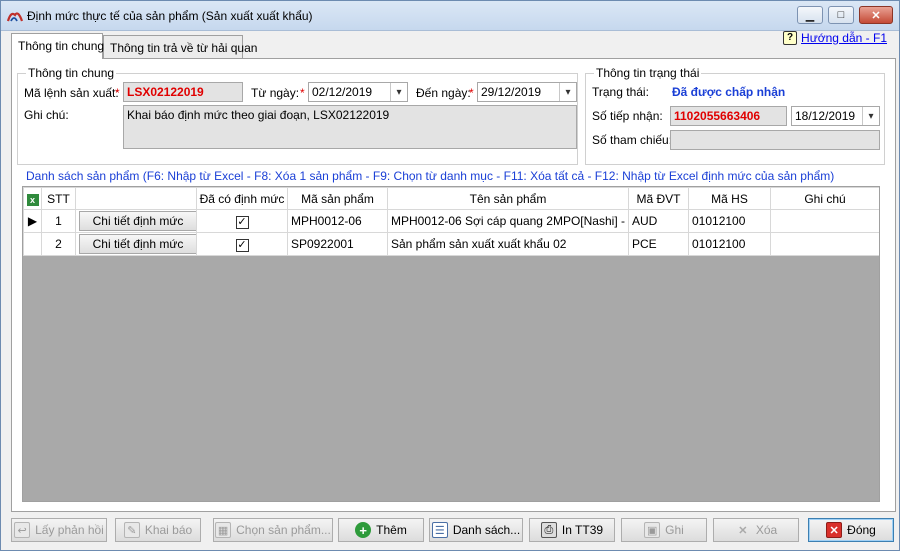  Describe the element at coordinates (58, 244) in the screenshot. I see `stt-cell: 2` at that location.